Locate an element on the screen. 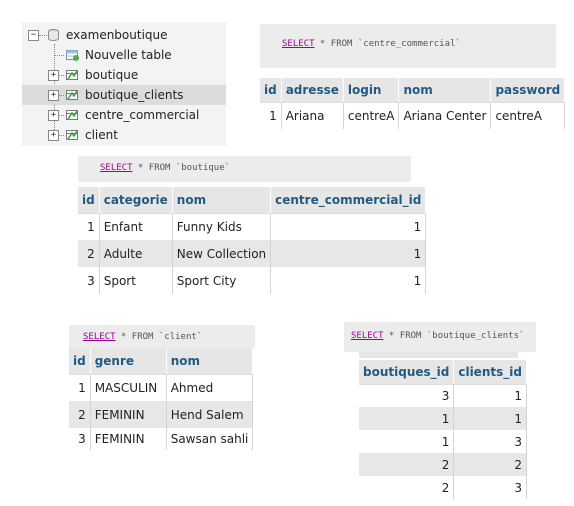  table-row: 1 1 is located at coordinates (443, 418).